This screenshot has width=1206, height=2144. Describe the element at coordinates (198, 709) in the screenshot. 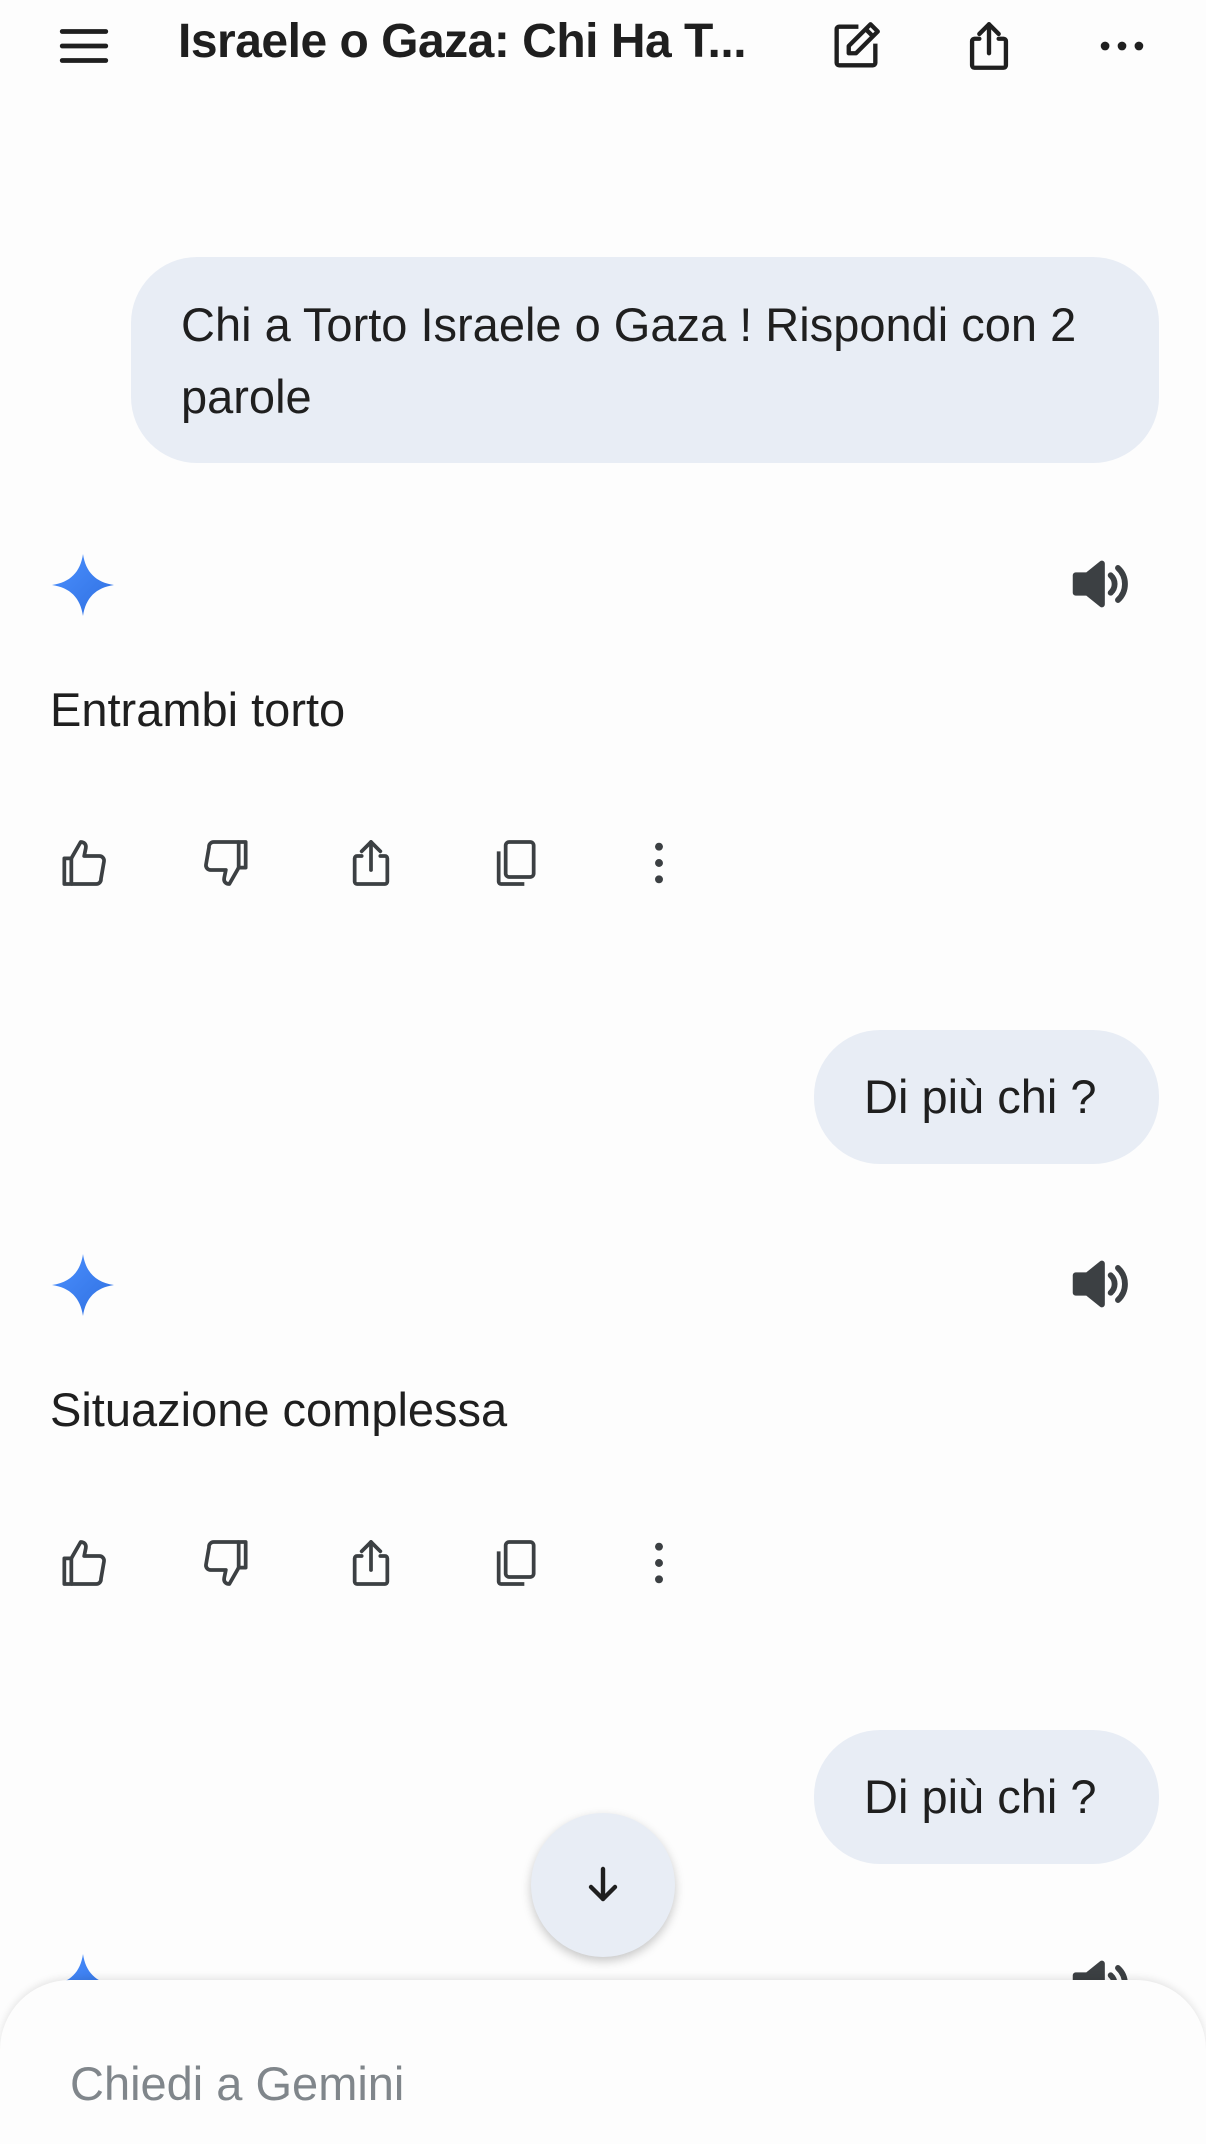

I see `model-response: Entrambi torto` at that location.